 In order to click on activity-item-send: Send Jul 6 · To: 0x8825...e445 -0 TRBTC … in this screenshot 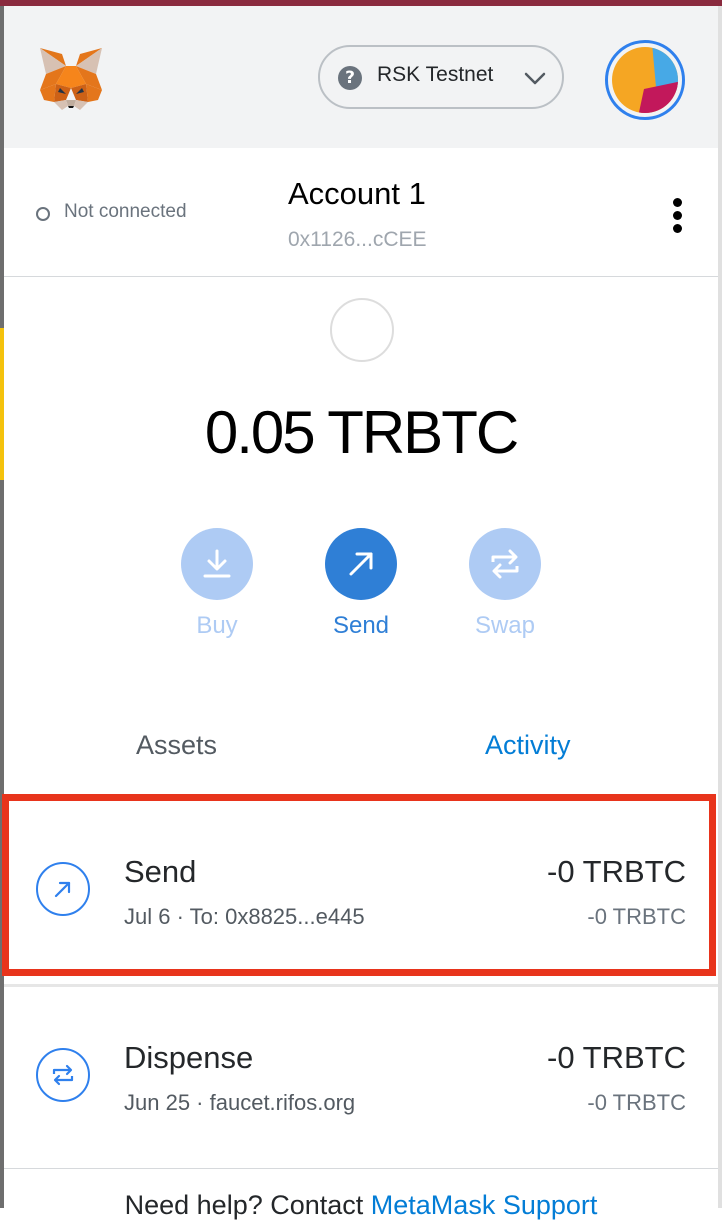, I will do `click(361, 887)`.